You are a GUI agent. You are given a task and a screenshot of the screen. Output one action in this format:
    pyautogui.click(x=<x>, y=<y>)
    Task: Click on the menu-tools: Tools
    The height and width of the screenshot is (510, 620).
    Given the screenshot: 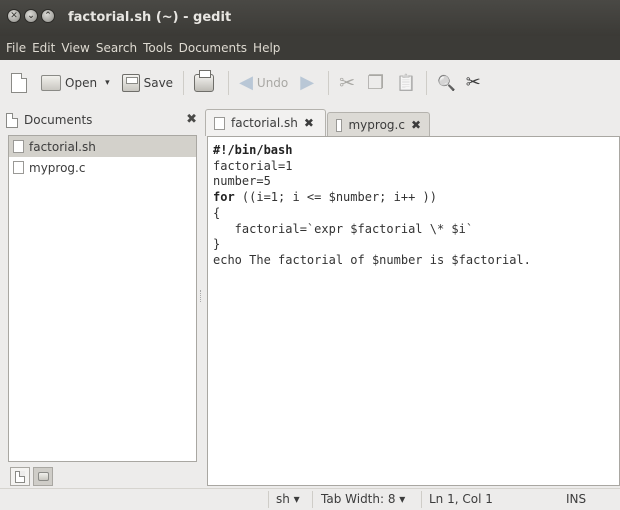 What is the action you would take?
    pyautogui.click(x=158, y=48)
    